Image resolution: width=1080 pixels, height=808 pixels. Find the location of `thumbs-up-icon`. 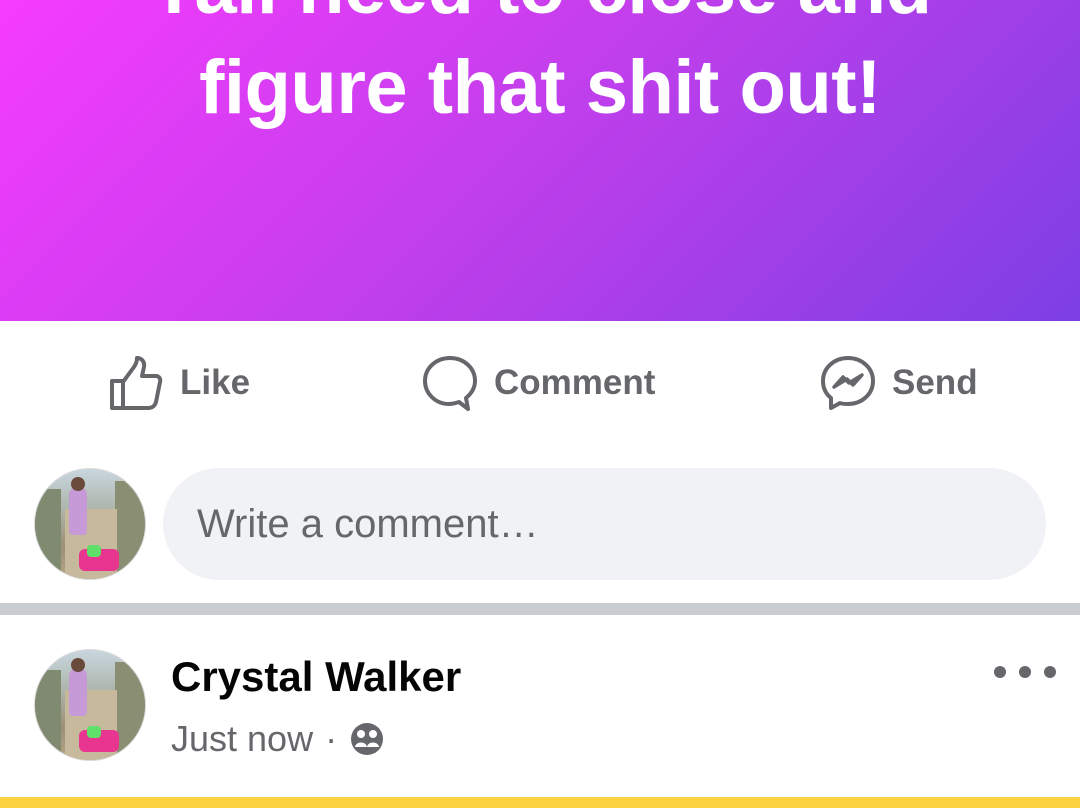

thumbs-up-icon is located at coordinates (136, 383).